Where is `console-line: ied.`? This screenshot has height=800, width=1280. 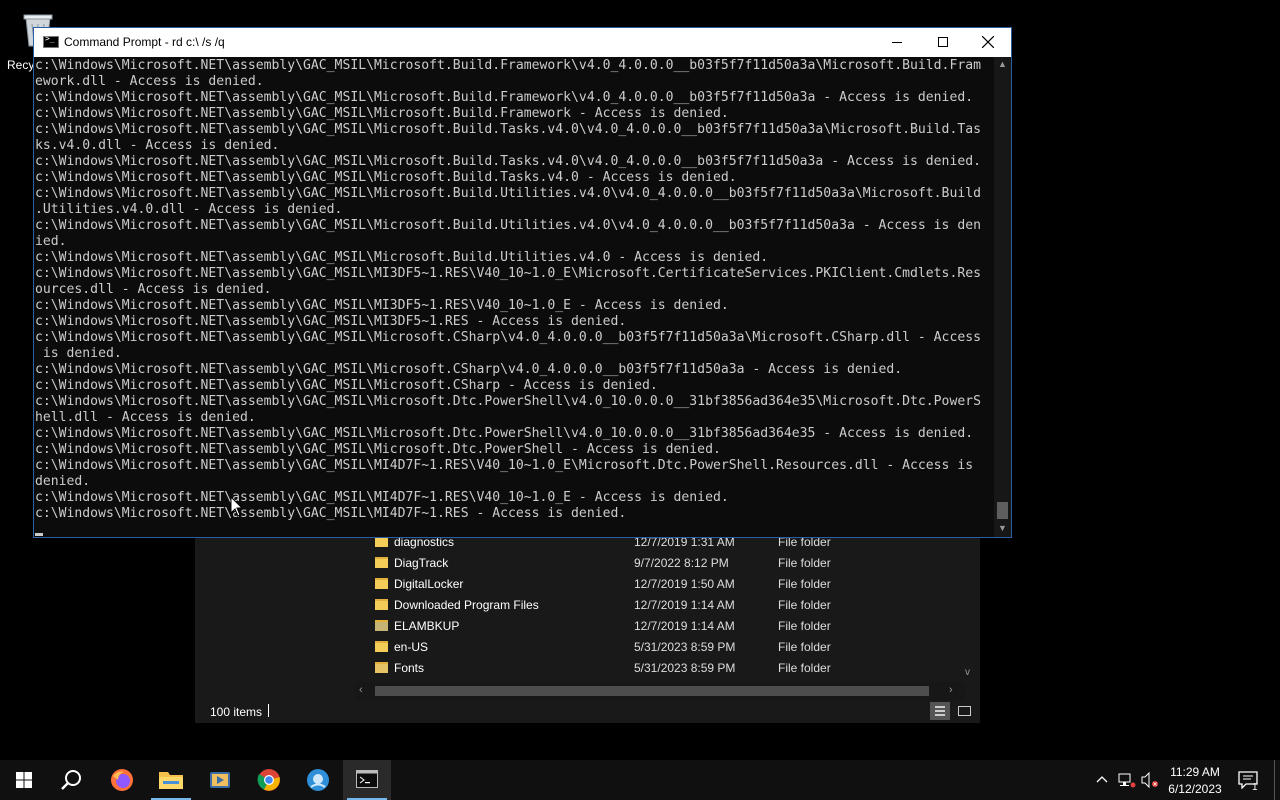 console-line: ied. is located at coordinates (51, 241).